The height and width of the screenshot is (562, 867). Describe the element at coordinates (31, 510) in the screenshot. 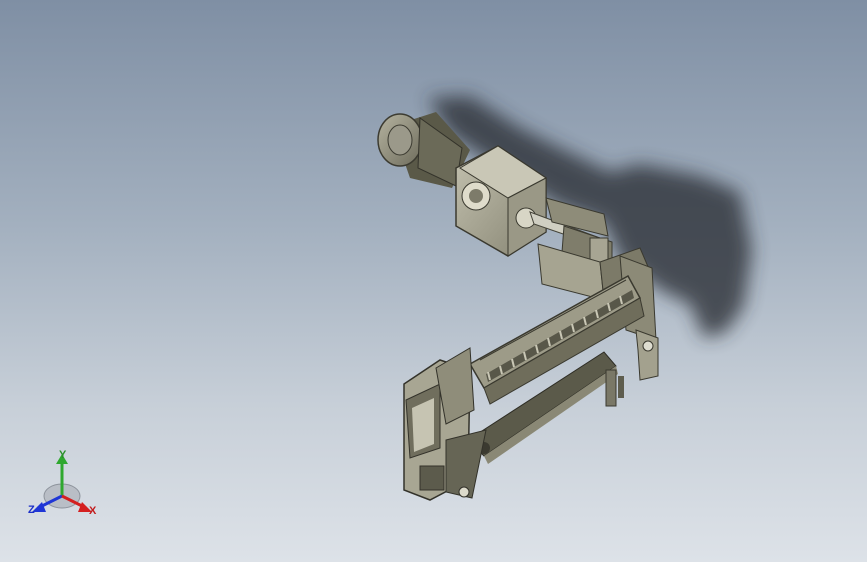

I see `z-axis-label: Z` at that location.